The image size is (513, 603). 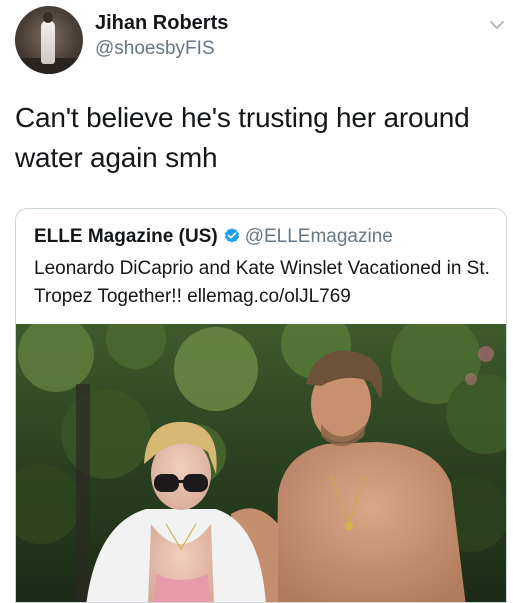 I want to click on verified-badge-icon, so click(x=231, y=235).